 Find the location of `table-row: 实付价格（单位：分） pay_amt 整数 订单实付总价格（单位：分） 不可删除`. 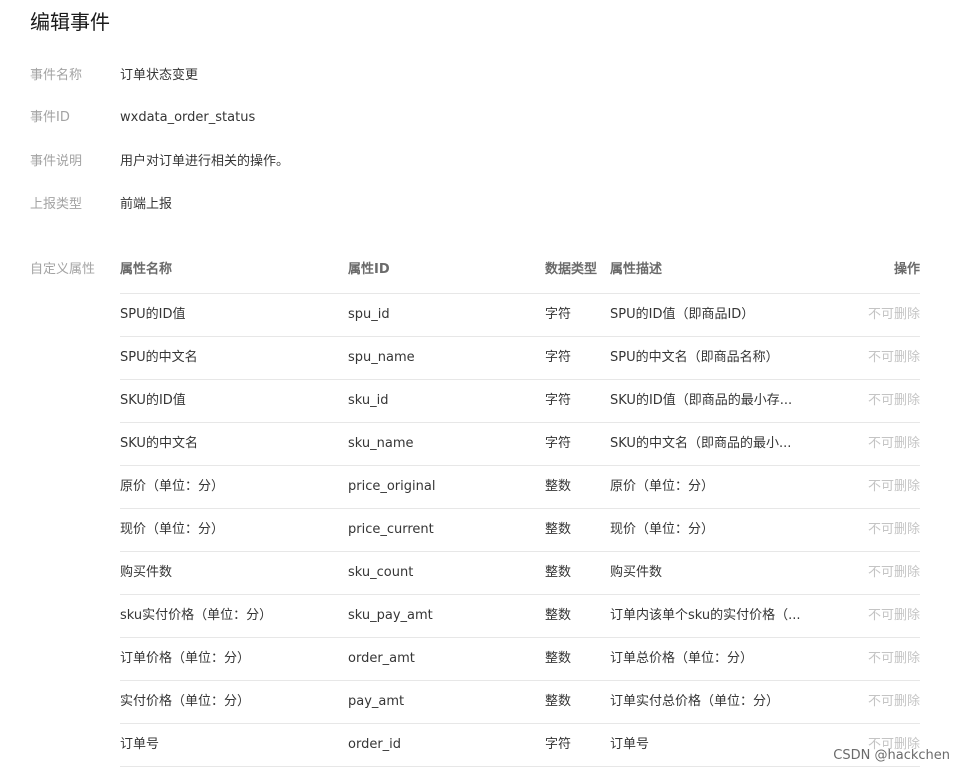

table-row: 实付价格（单位：分） pay_amt 整数 订单实付总价格（单位：分） 不可删除 is located at coordinates (520, 702).